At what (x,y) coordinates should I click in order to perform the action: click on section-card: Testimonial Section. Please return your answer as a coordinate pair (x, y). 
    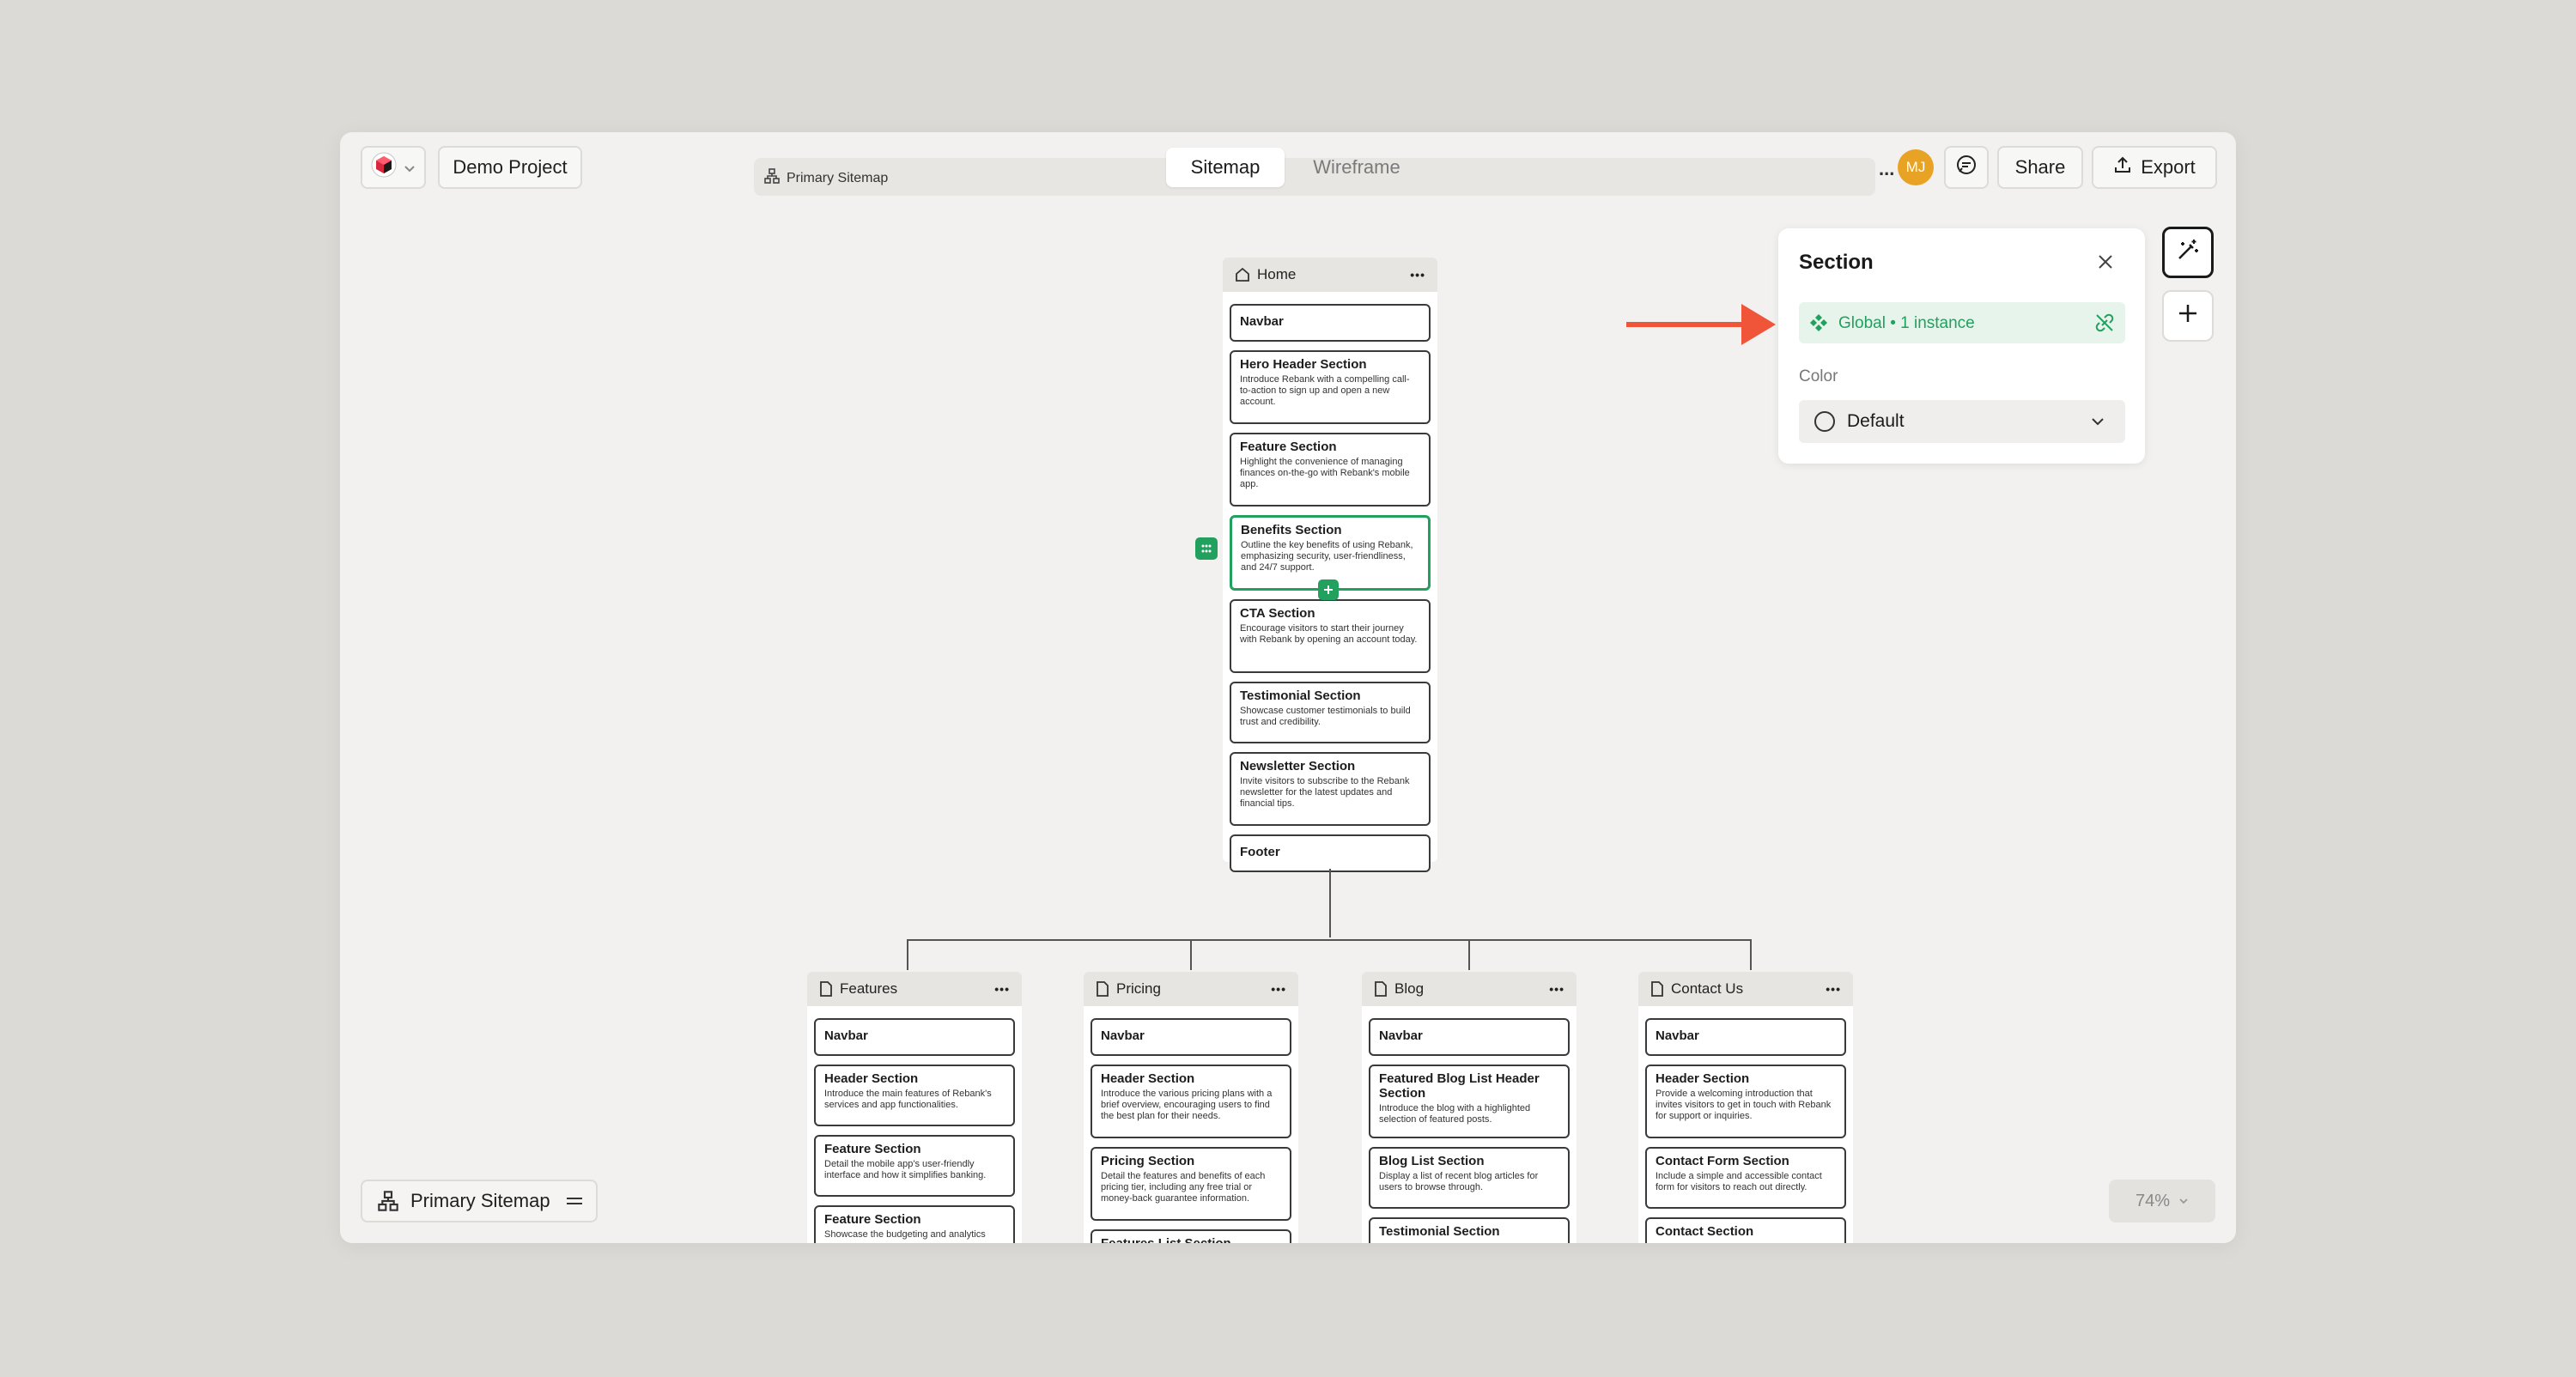
    Looking at the image, I should click on (1470, 1230).